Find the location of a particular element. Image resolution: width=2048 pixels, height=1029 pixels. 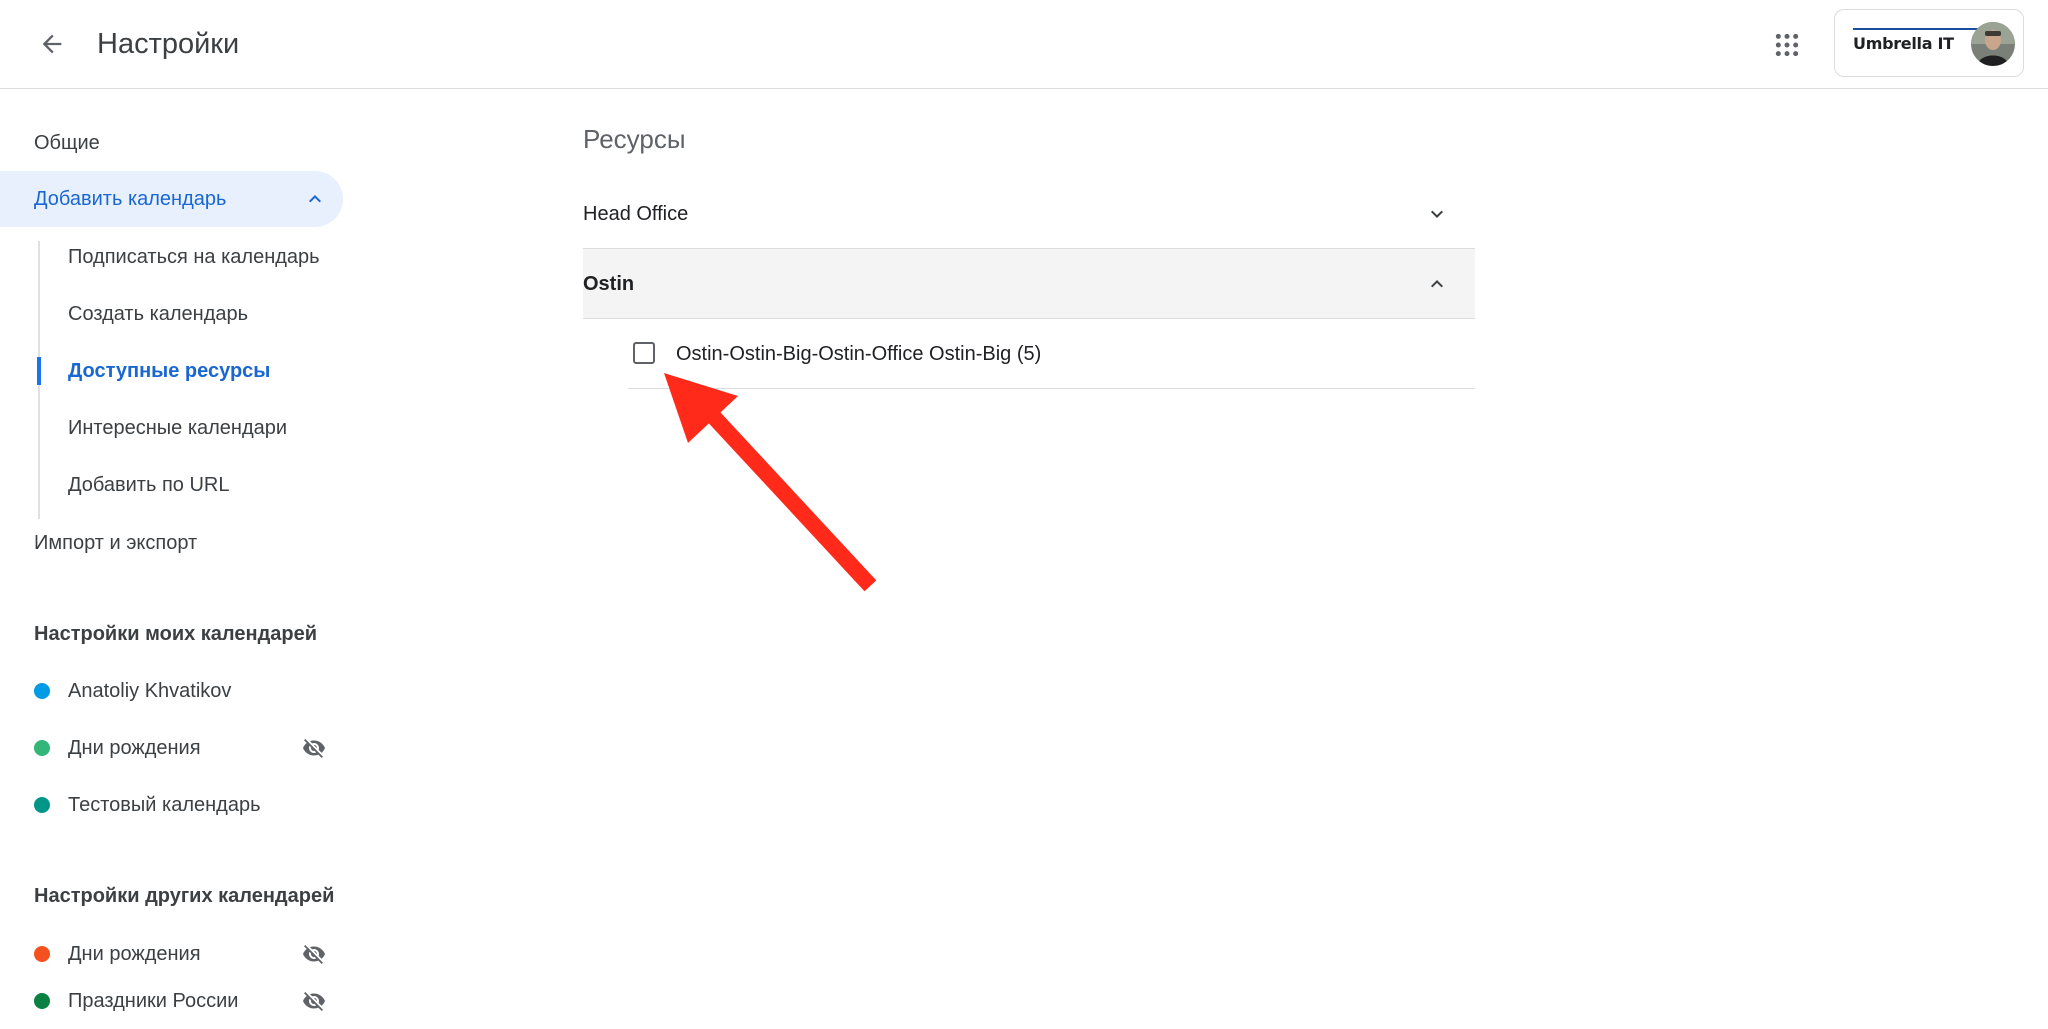

subnav-create-label: Создать календарь is located at coordinates (158, 314).